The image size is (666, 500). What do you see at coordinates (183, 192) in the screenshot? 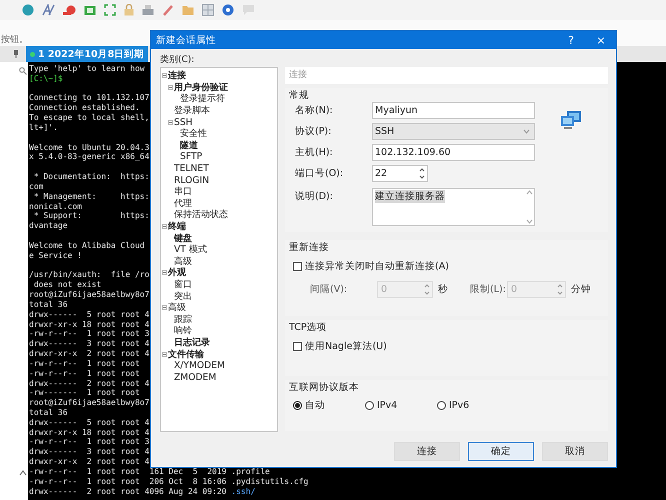
I see `tree-item: 串口` at bounding box center [183, 192].